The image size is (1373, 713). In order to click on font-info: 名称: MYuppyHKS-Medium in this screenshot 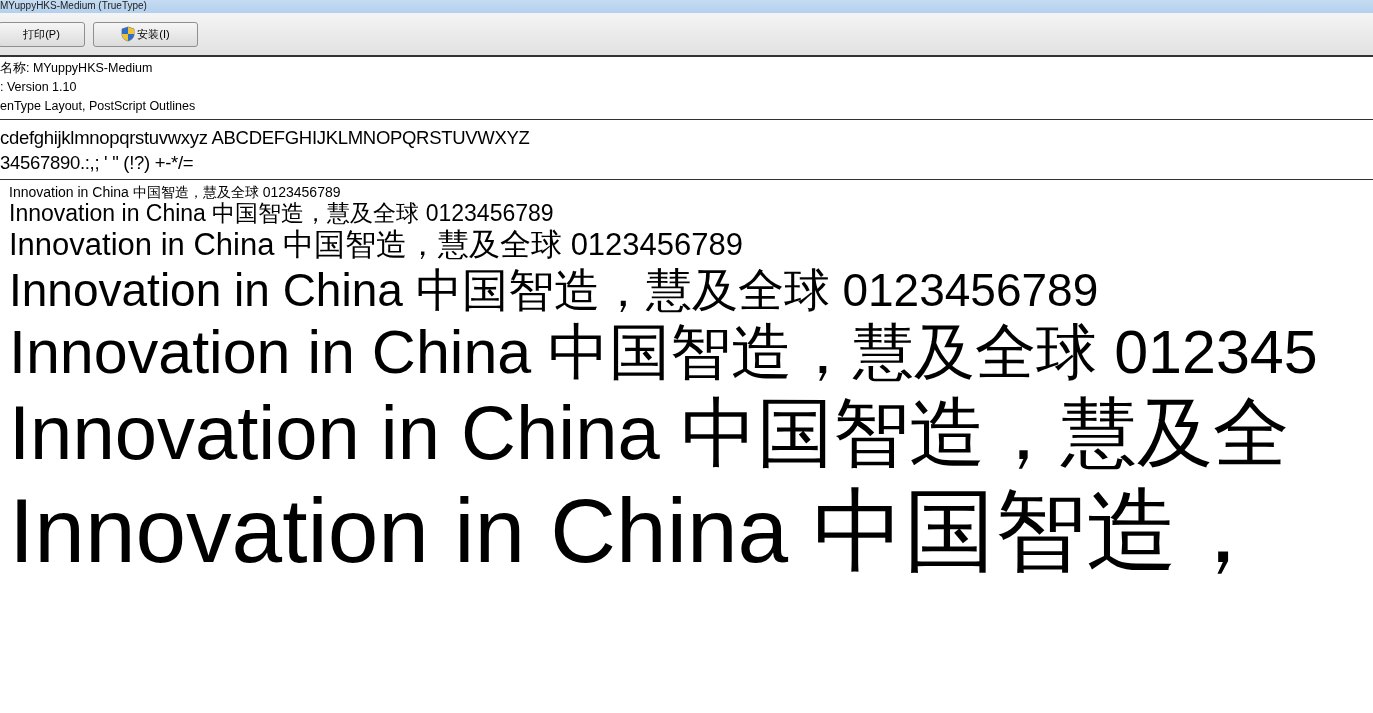, I will do `click(77, 68)`.